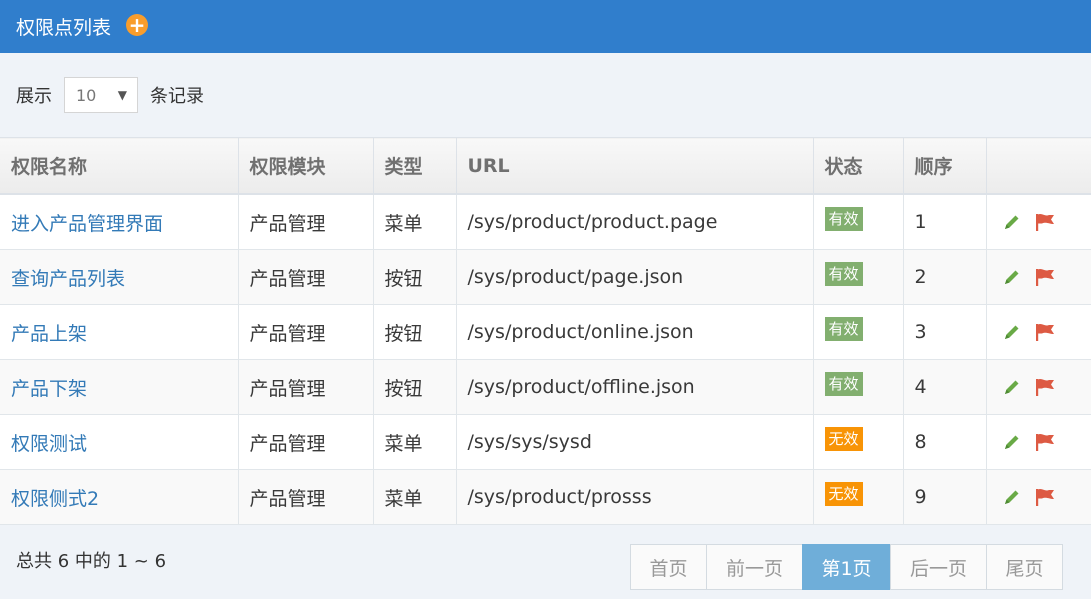 Image resolution: width=1091 pixels, height=599 pixels. I want to click on page-size-select: 10 ▼, so click(101, 95).